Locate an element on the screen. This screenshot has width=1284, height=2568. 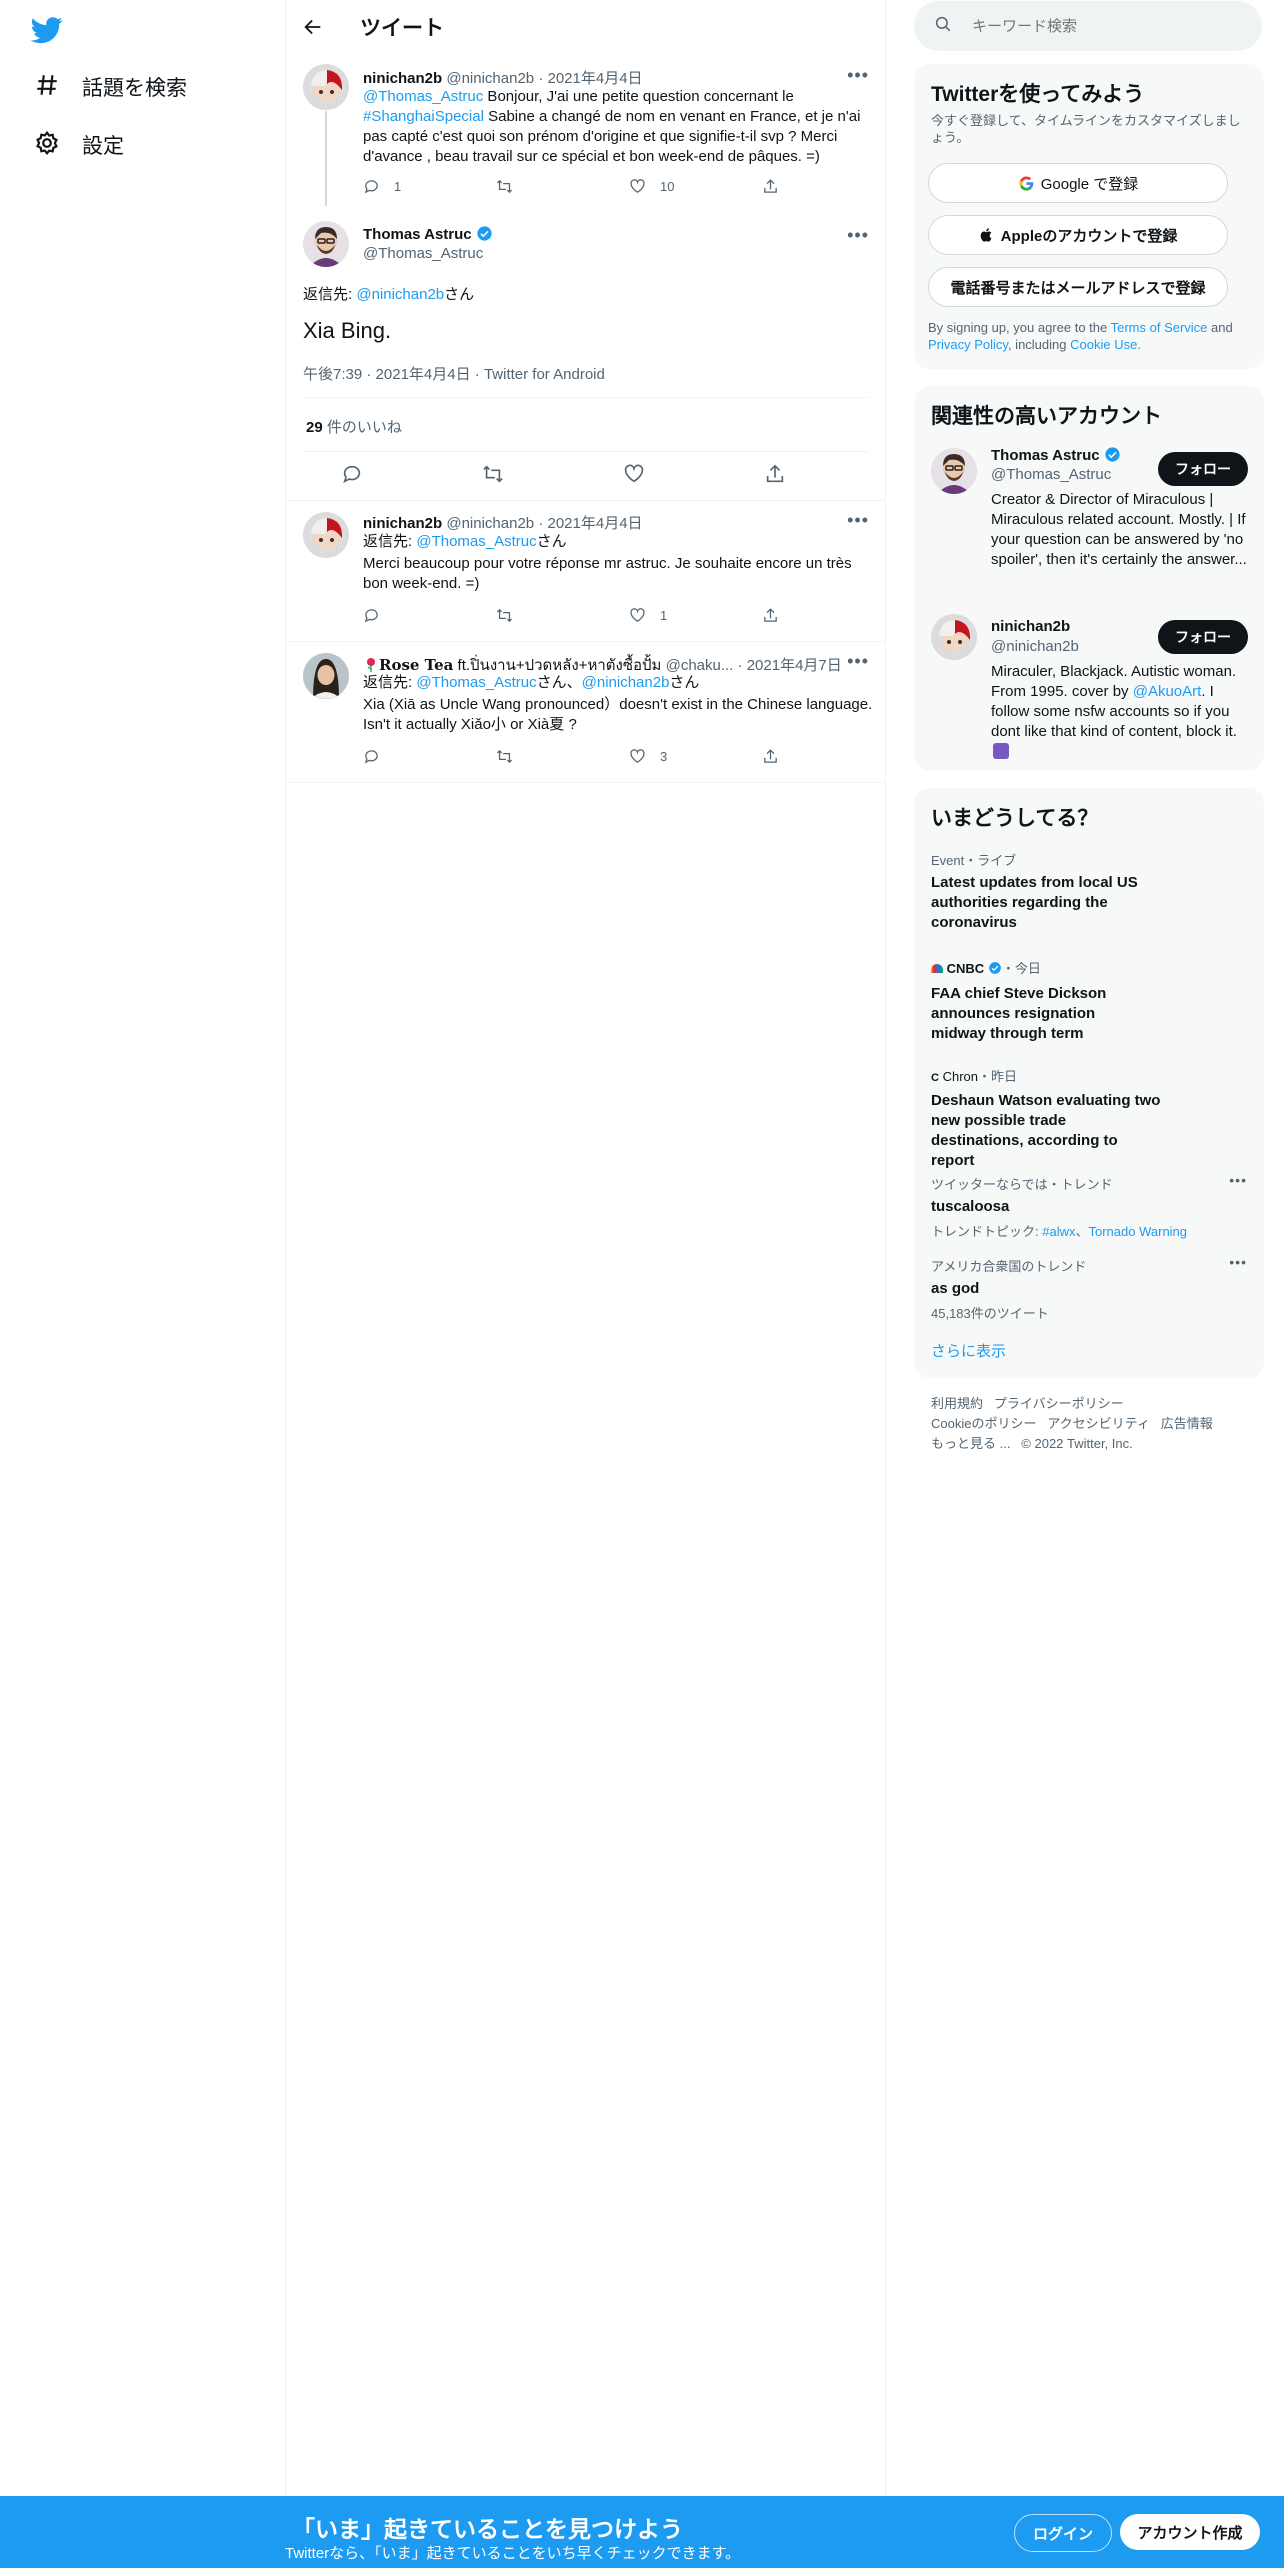
google-signup-button: Google で登録 is located at coordinates (1078, 183).